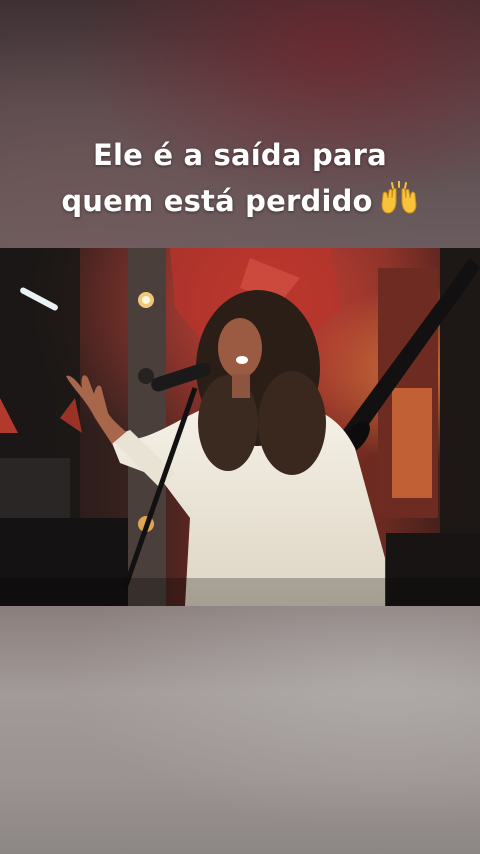  Describe the element at coordinates (217, 201) in the screenshot. I see `caption-line-2-text: quem está perdido` at that location.